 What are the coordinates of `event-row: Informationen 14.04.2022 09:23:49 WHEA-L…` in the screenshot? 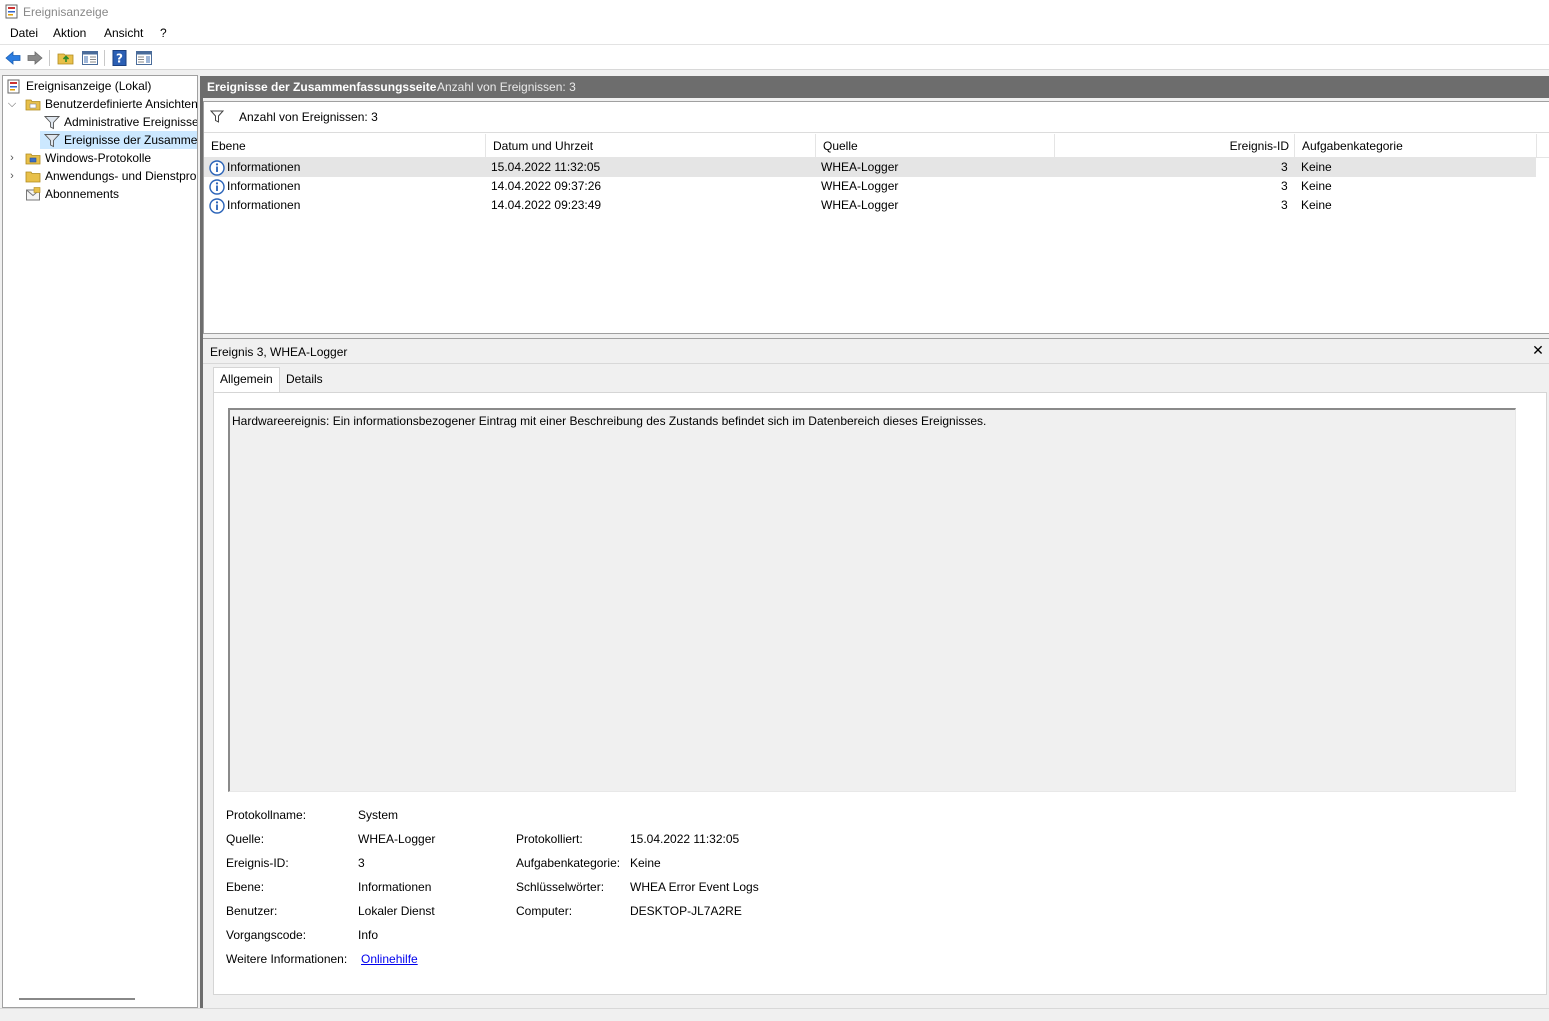 It's located at (870, 205).